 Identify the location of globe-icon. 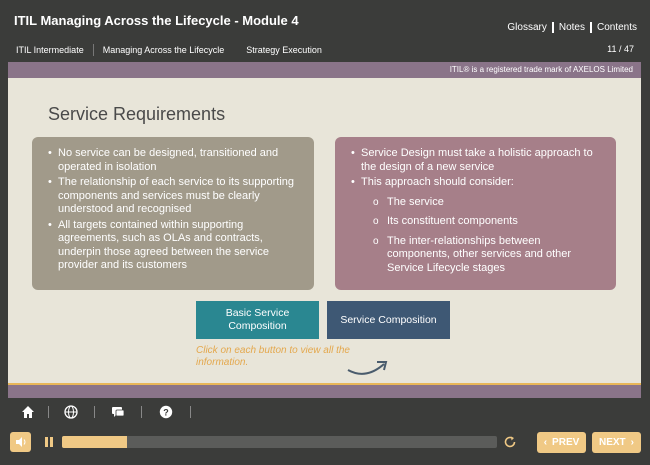
(71, 412).